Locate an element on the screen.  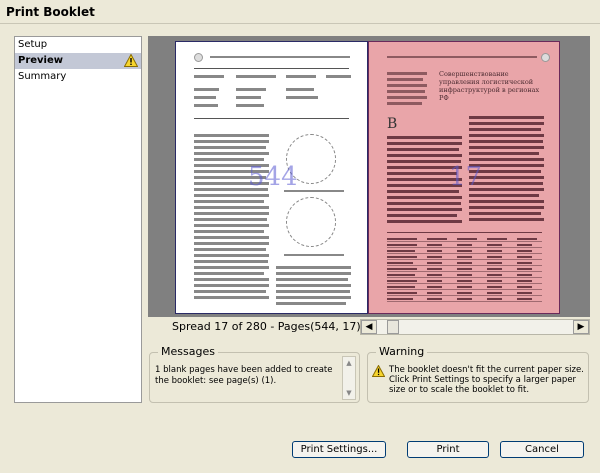
scroll-right-button: ▶ is located at coordinates (581, 327).